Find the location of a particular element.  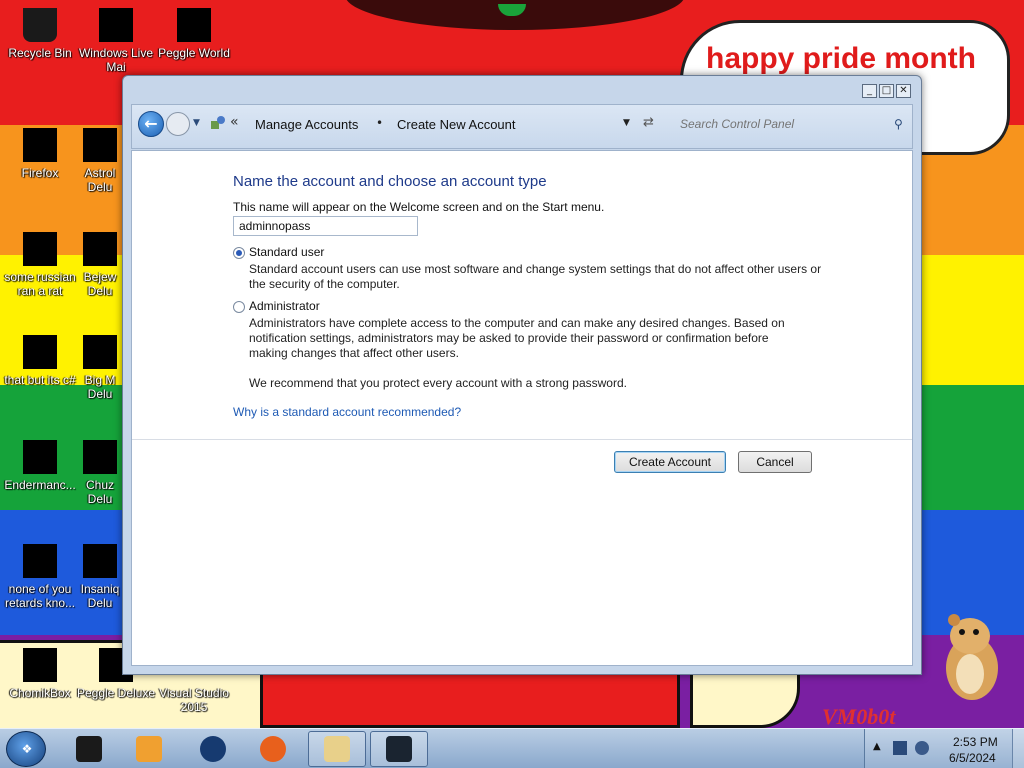

address-dropdown-icon: ▼ is located at coordinates (626, 123).